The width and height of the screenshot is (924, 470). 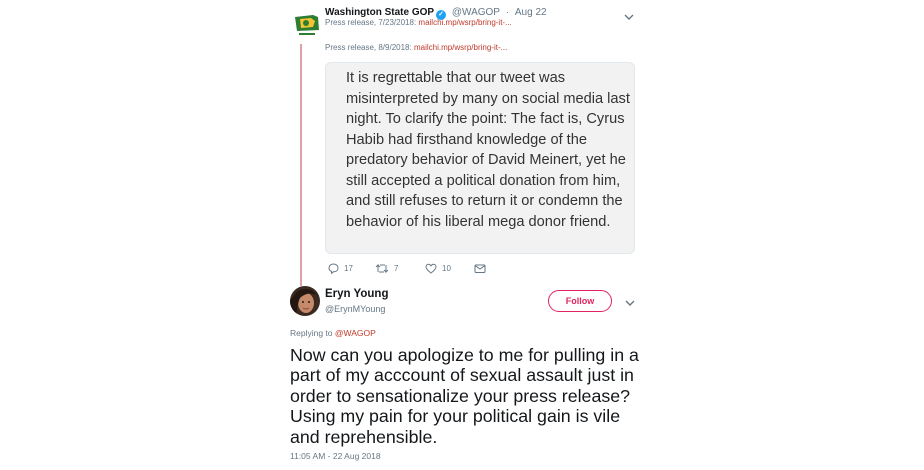 I want to click on reply-chevron-button, so click(x=630, y=303).